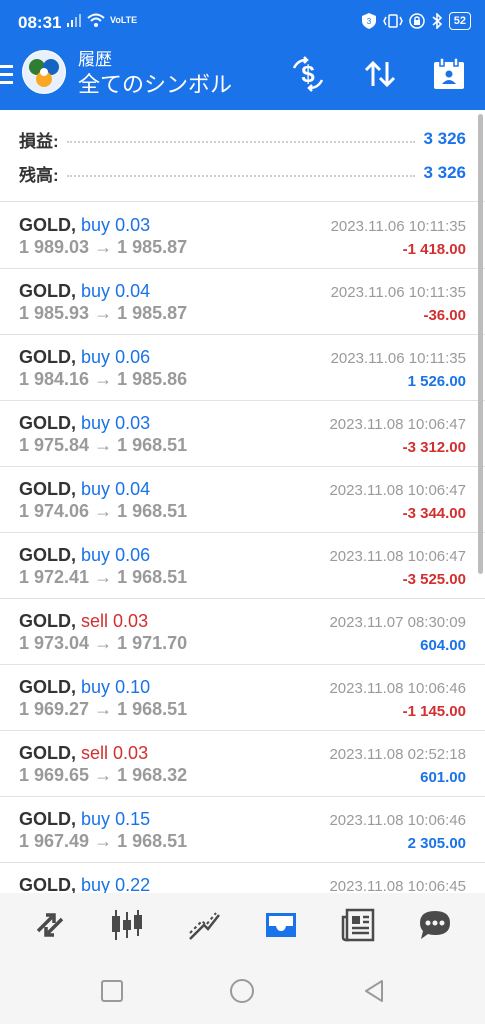 The image size is (485, 1024). I want to click on calendar-icon, so click(449, 73).